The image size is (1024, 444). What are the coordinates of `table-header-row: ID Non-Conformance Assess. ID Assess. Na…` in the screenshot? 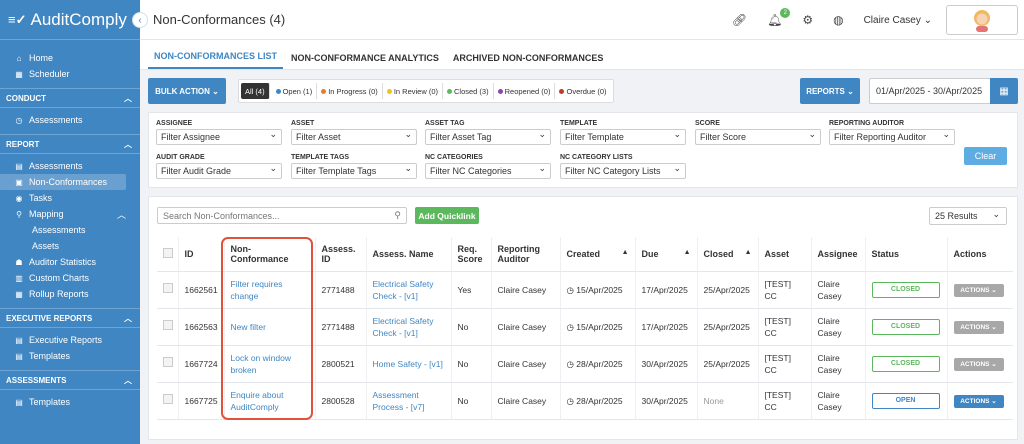 It's located at (585, 254).